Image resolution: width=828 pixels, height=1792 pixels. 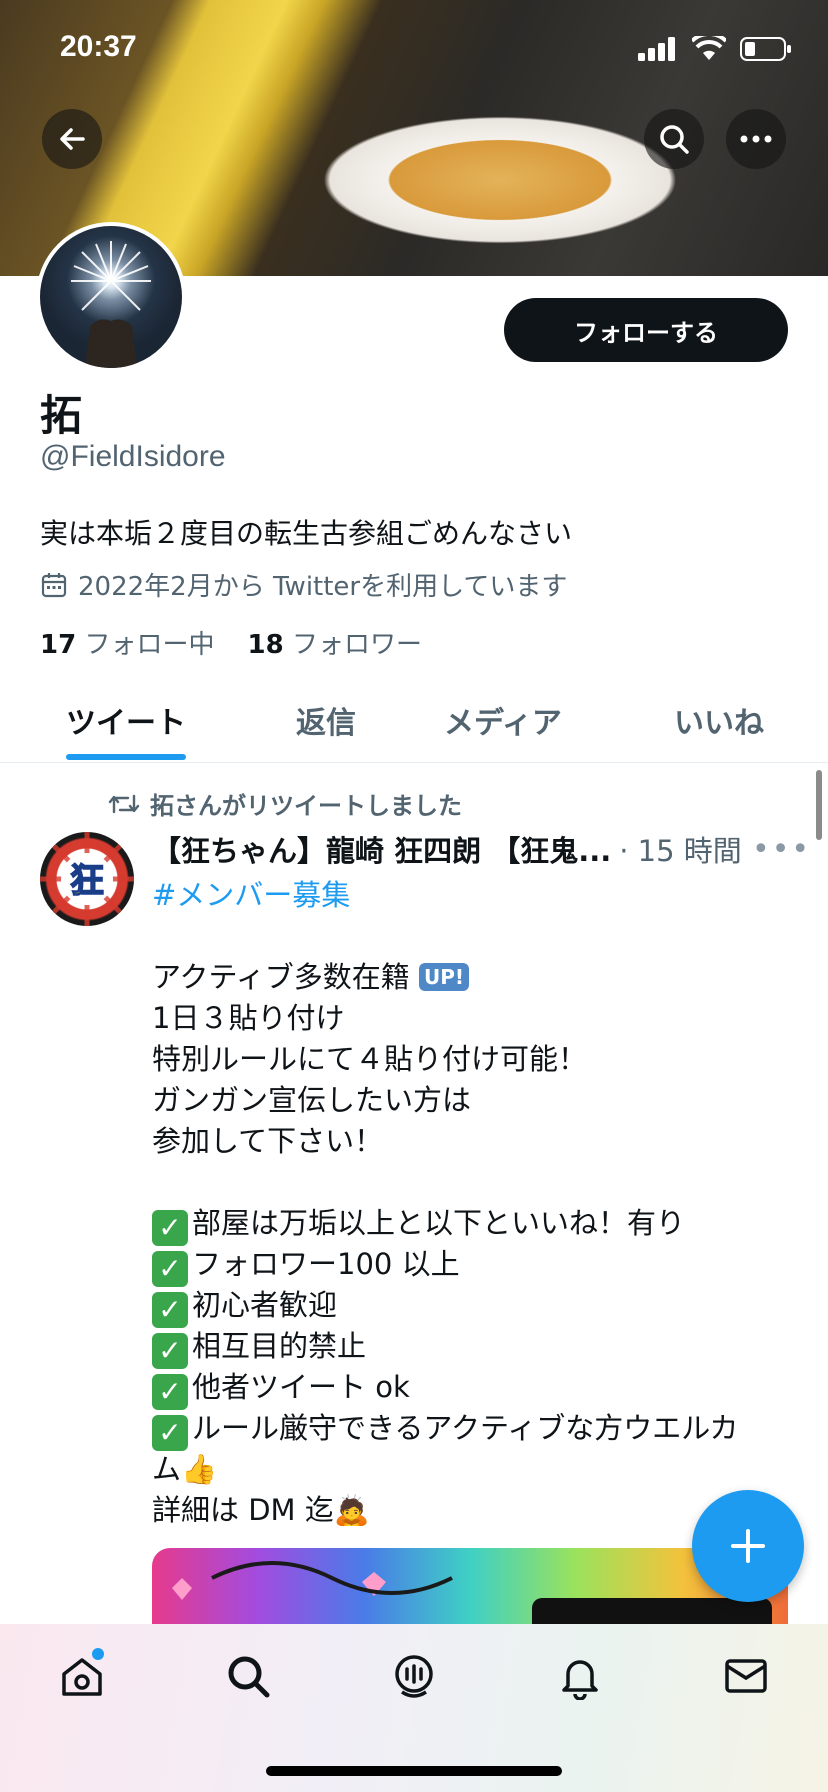 What do you see at coordinates (126, 757) in the screenshot?
I see `active-tab-indicator` at bounding box center [126, 757].